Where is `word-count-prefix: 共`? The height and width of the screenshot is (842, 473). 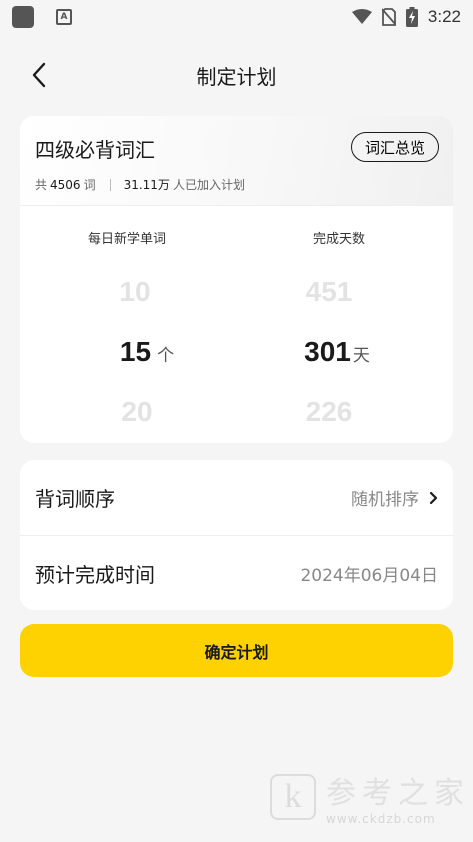 word-count-prefix: 共 is located at coordinates (41, 185).